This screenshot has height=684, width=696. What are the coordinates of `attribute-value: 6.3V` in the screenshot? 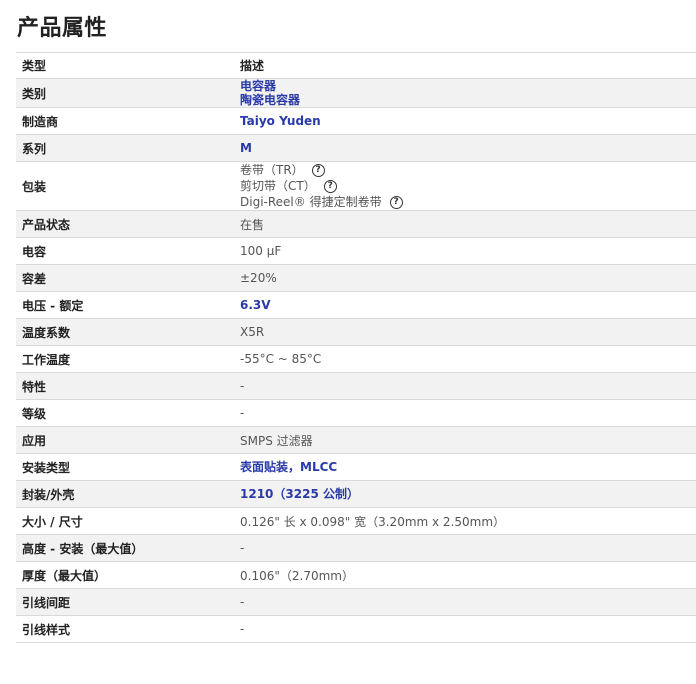 It's located at (465, 305).